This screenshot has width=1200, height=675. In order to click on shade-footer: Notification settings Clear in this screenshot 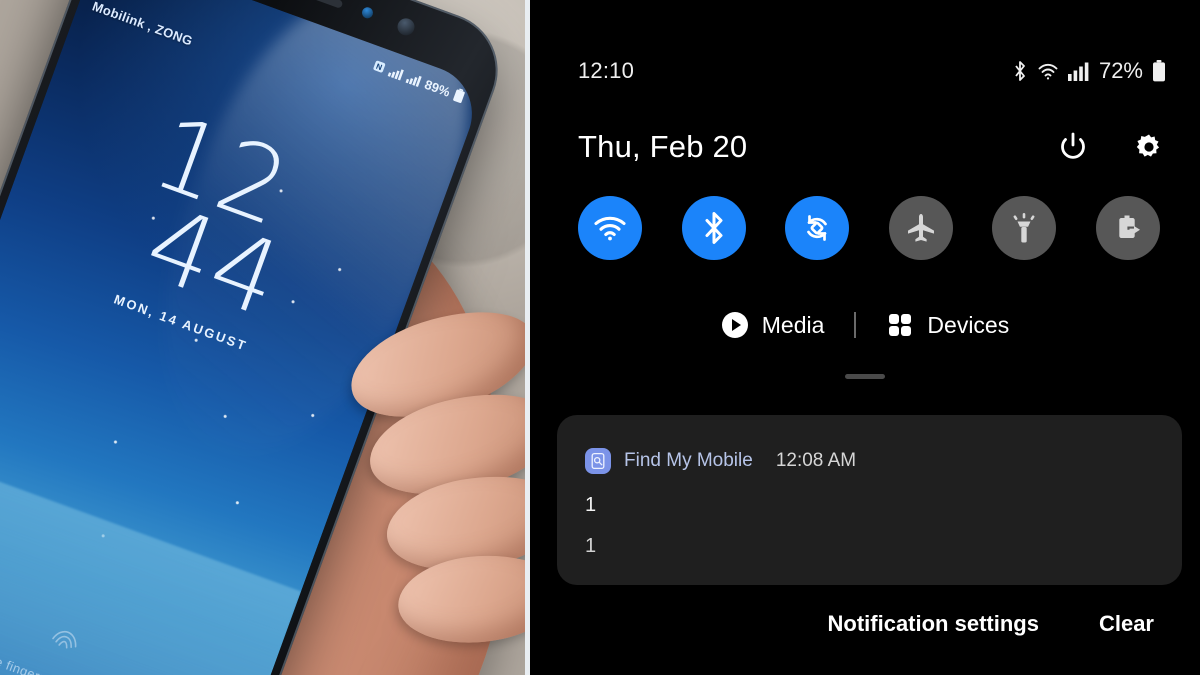, I will do `click(865, 624)`.